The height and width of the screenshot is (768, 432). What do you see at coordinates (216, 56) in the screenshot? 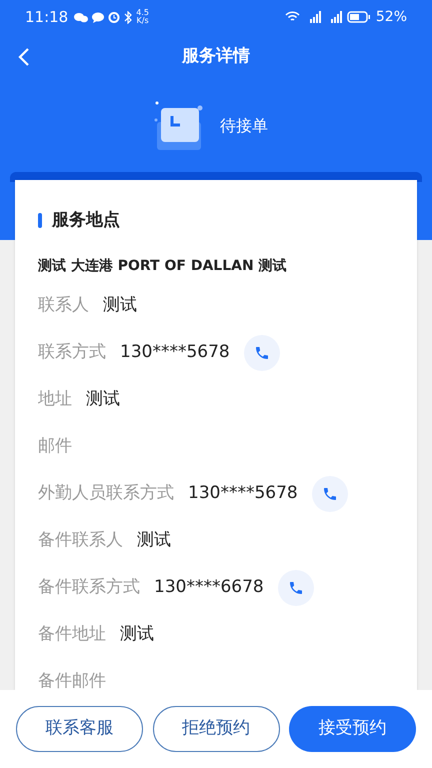
I see `page-title: 服务详情` at bounding box center [216, 56].